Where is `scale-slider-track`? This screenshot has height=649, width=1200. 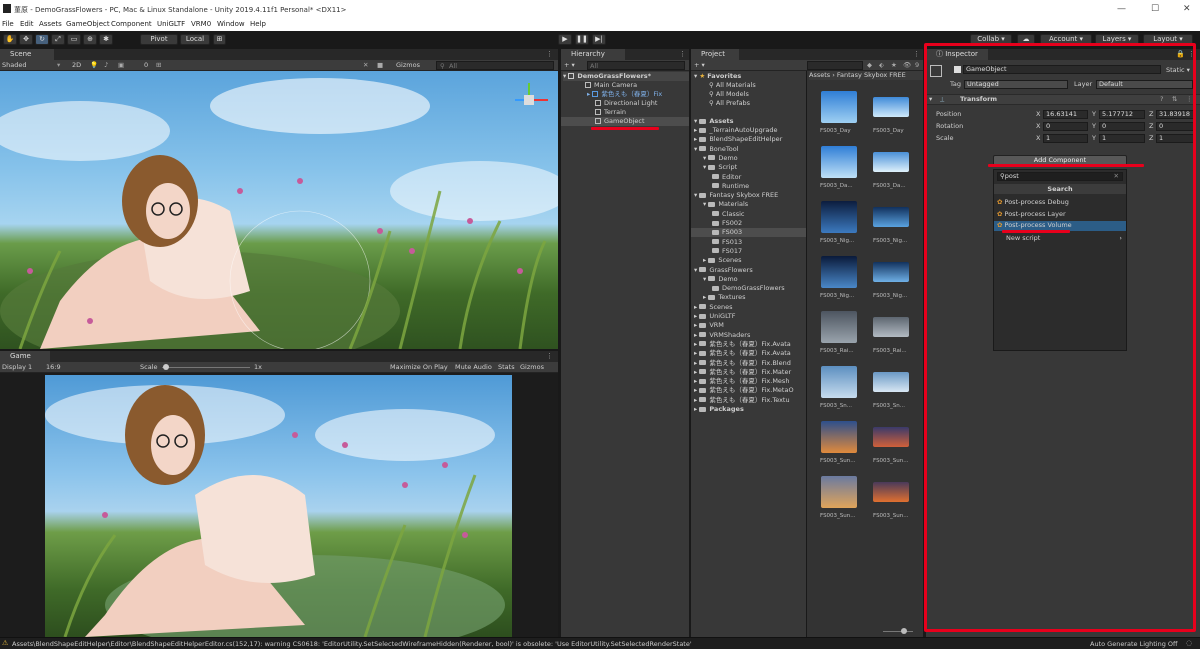
scale-slider-track is located at coordinates (206, 367).